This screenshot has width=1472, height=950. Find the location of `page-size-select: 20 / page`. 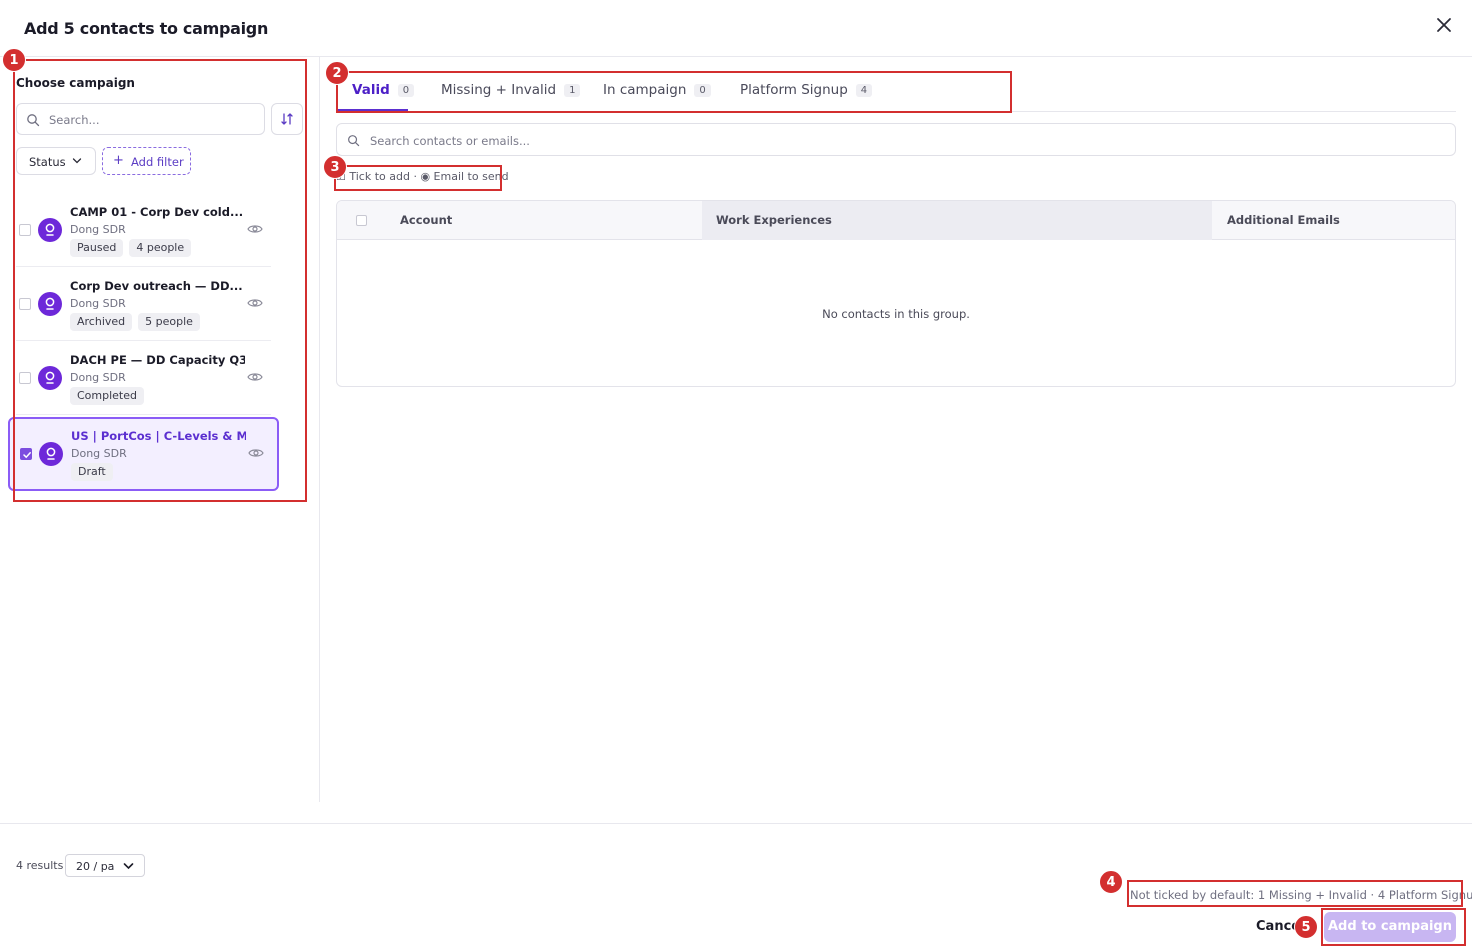

page-size-select: 20 / page is located at coordinates (105, 865).